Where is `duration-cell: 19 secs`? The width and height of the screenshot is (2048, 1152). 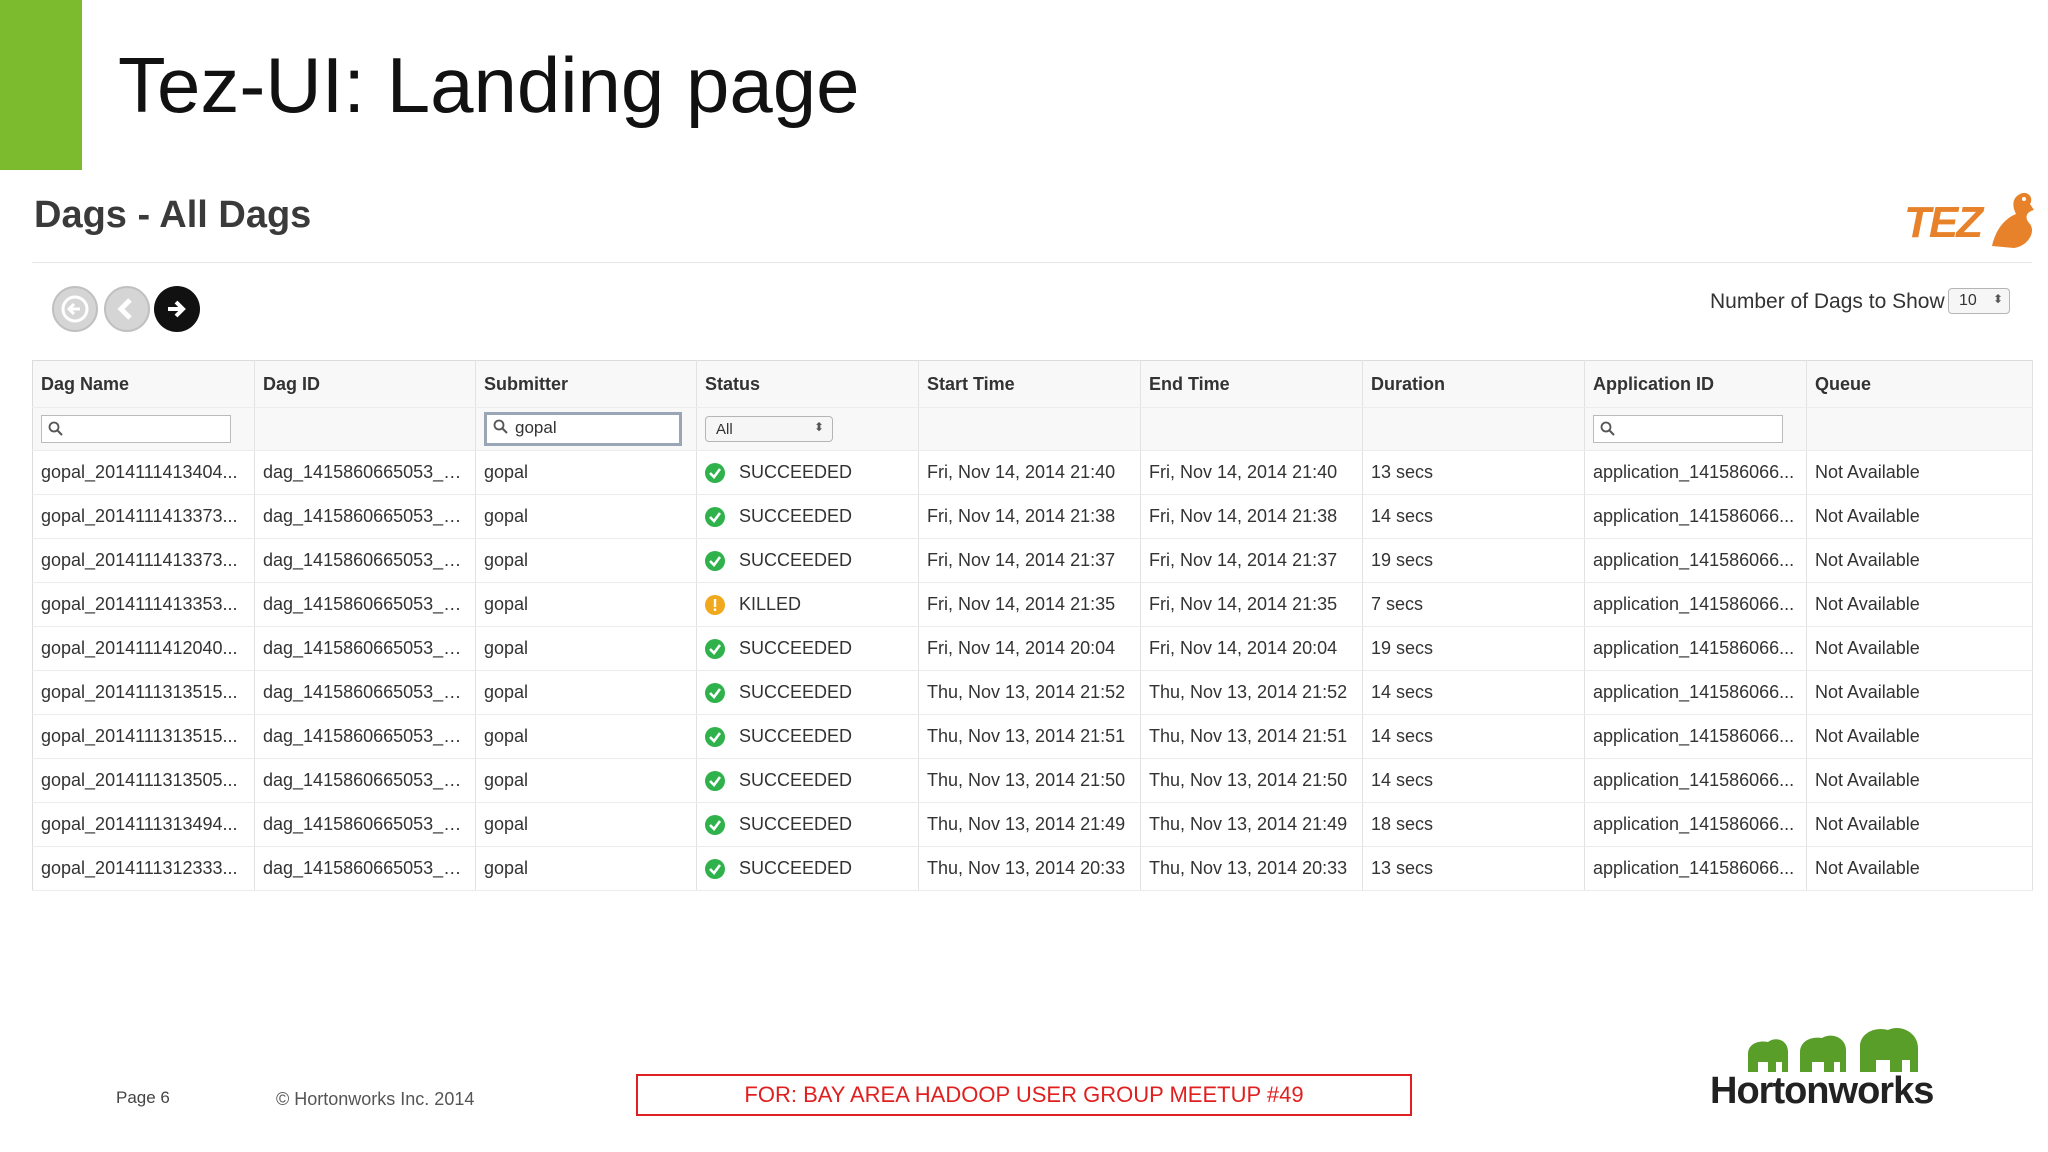 duration-cell: 19 secs is located at coordinates (1473, 560).